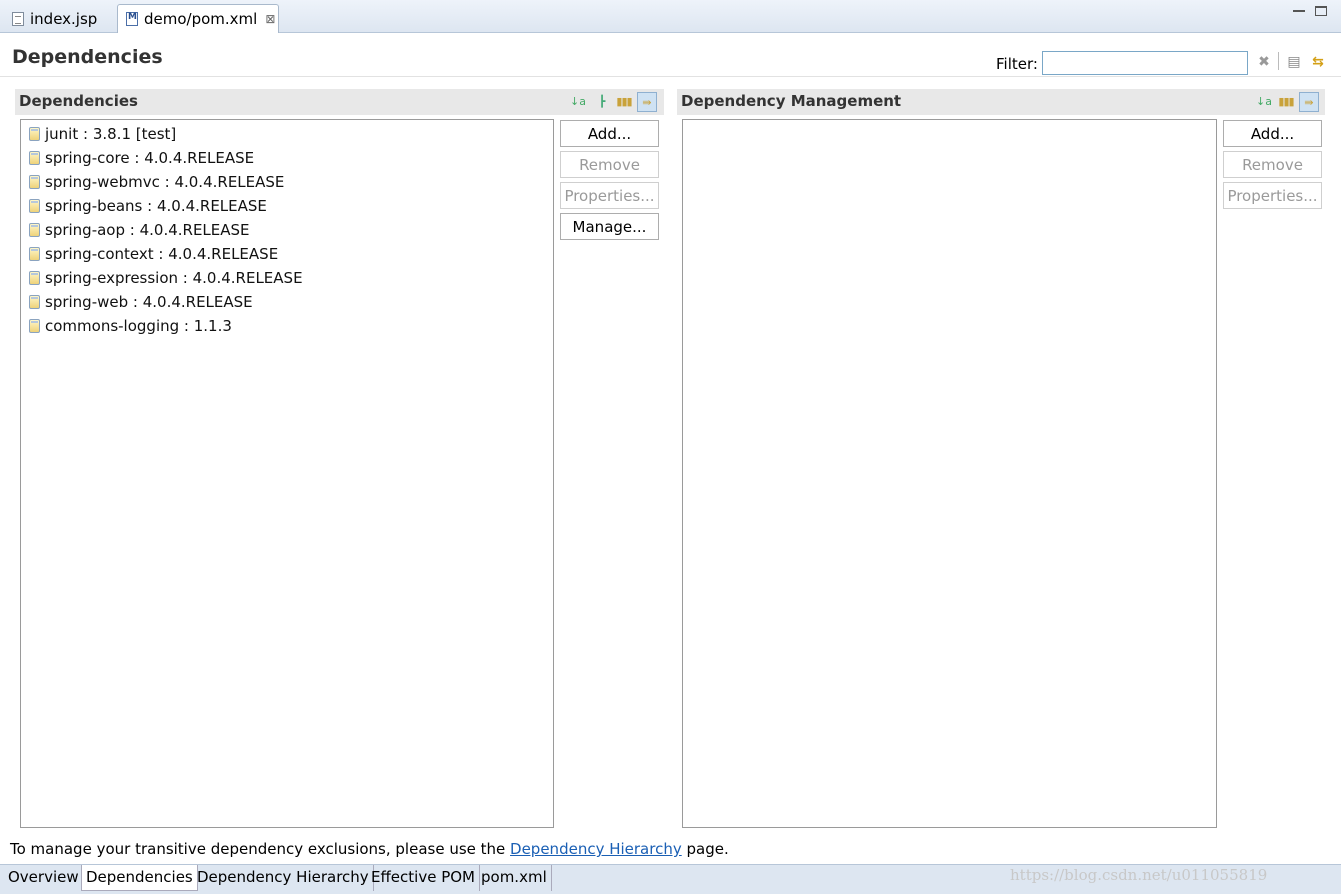 The height and width of the screenshot is (894, 1341). I want to click on list-item: spring-web : 4.0.4.RELEASE, so click(291, 302).